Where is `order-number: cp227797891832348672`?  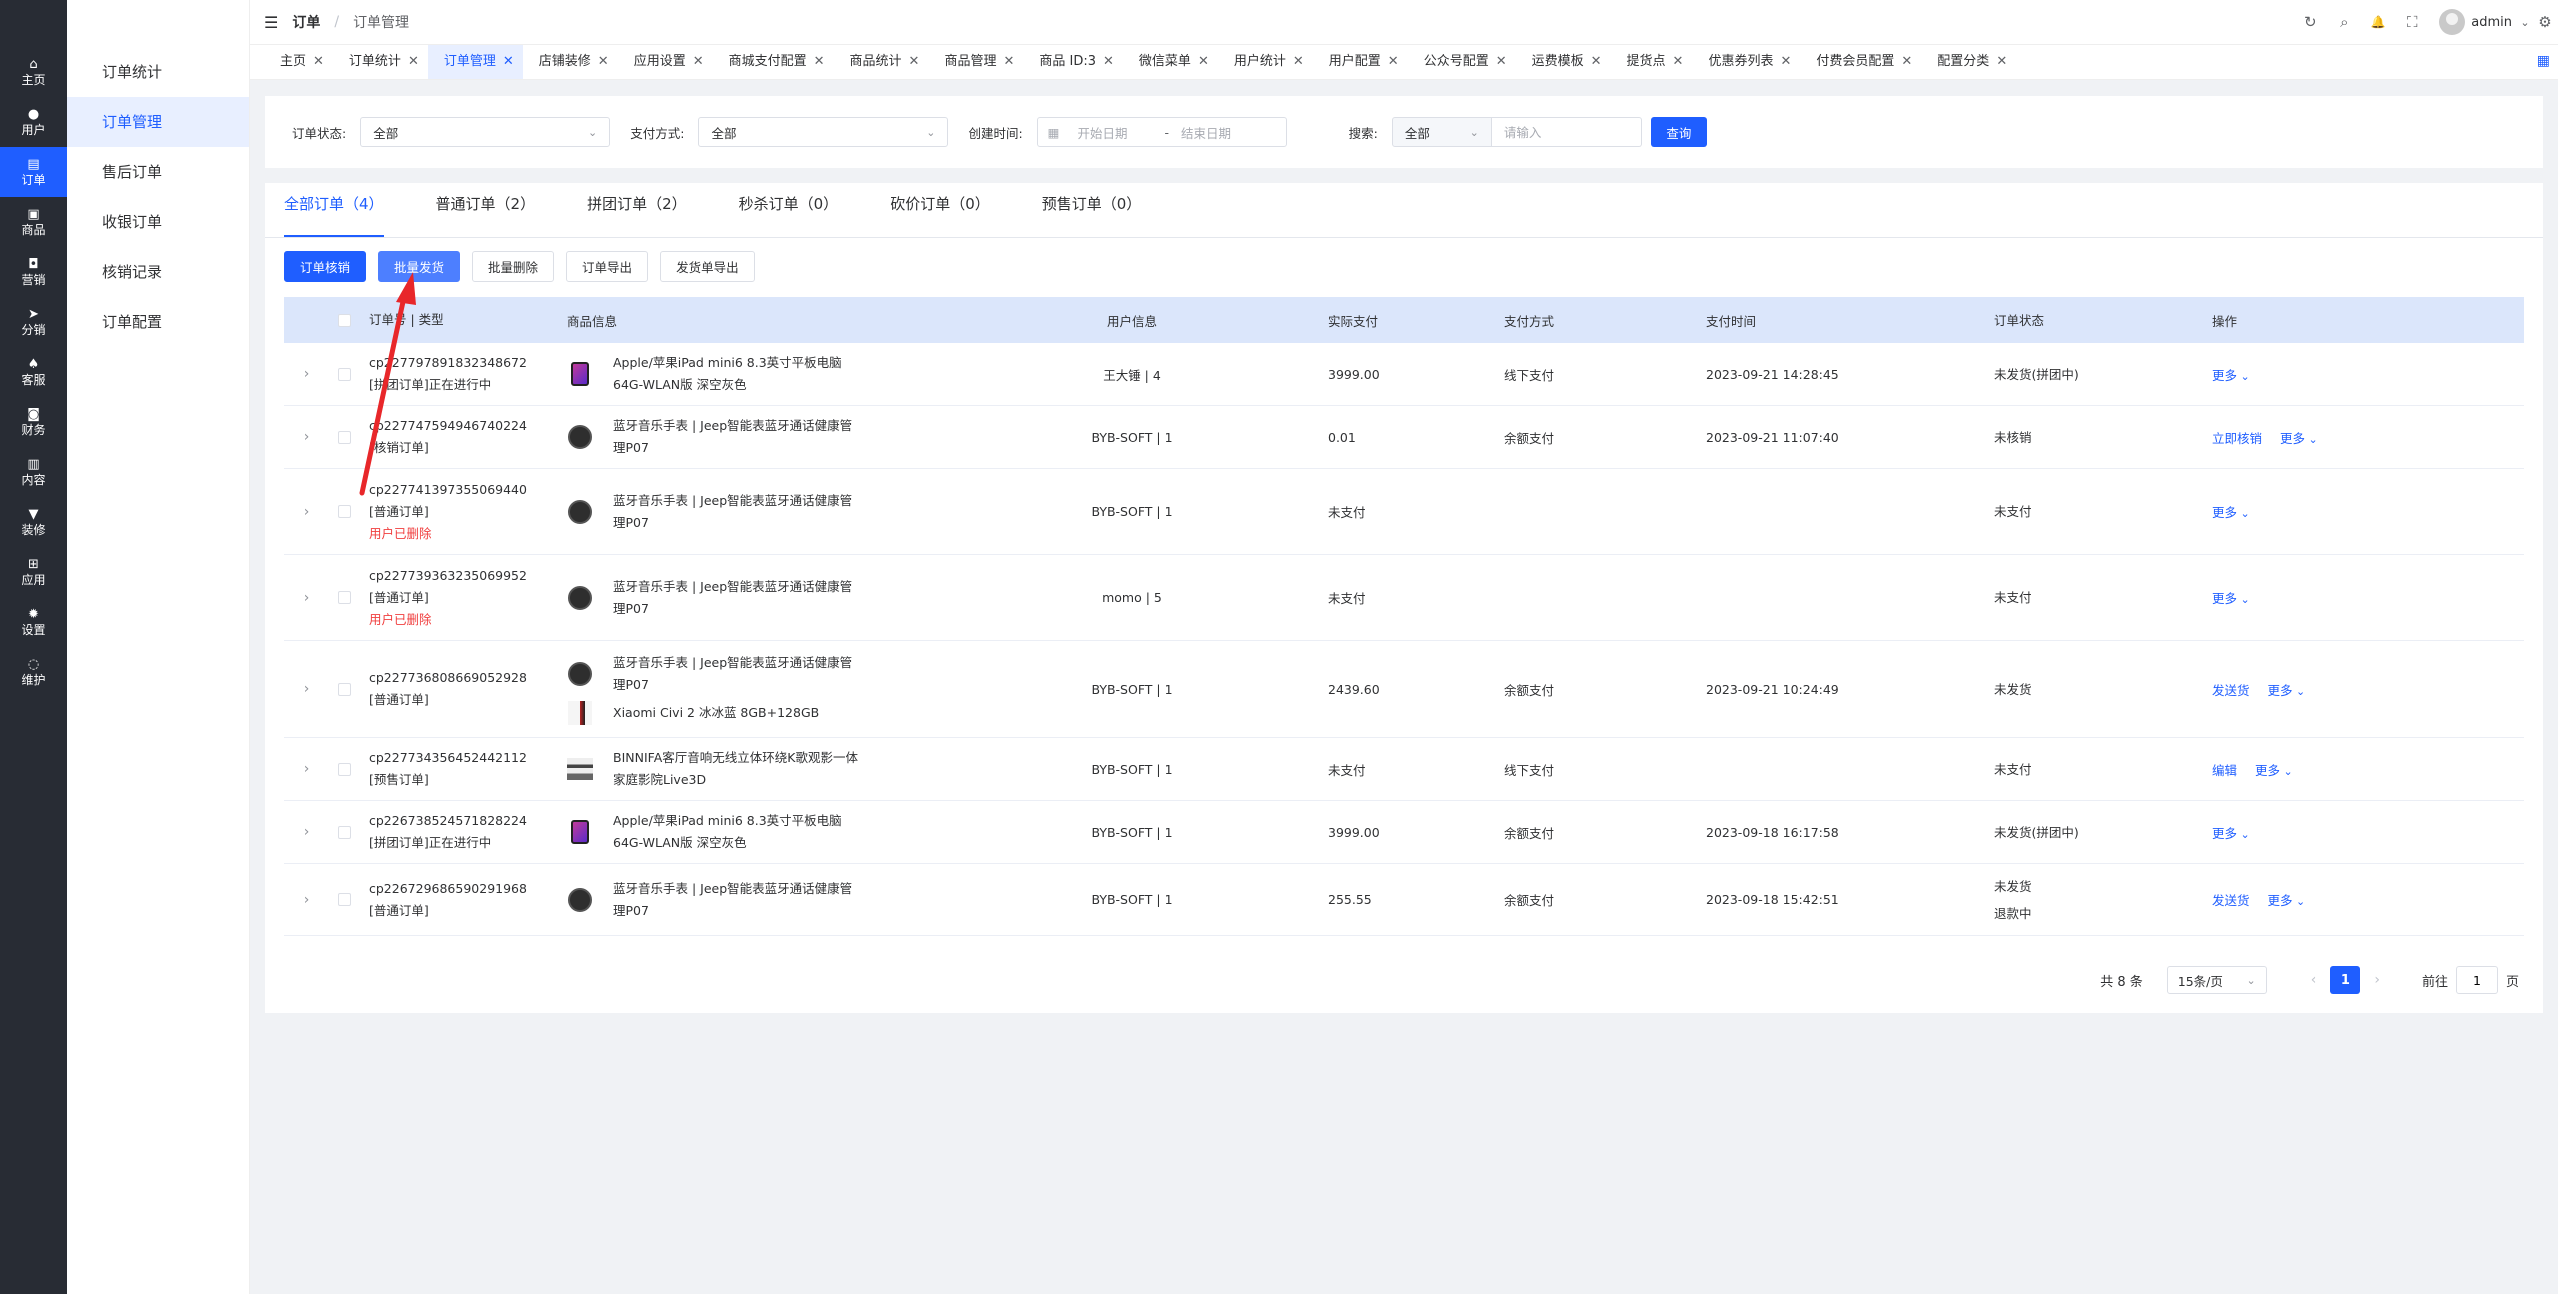 order-number: cp227797891832348672 is located at coordinates (464, 363).